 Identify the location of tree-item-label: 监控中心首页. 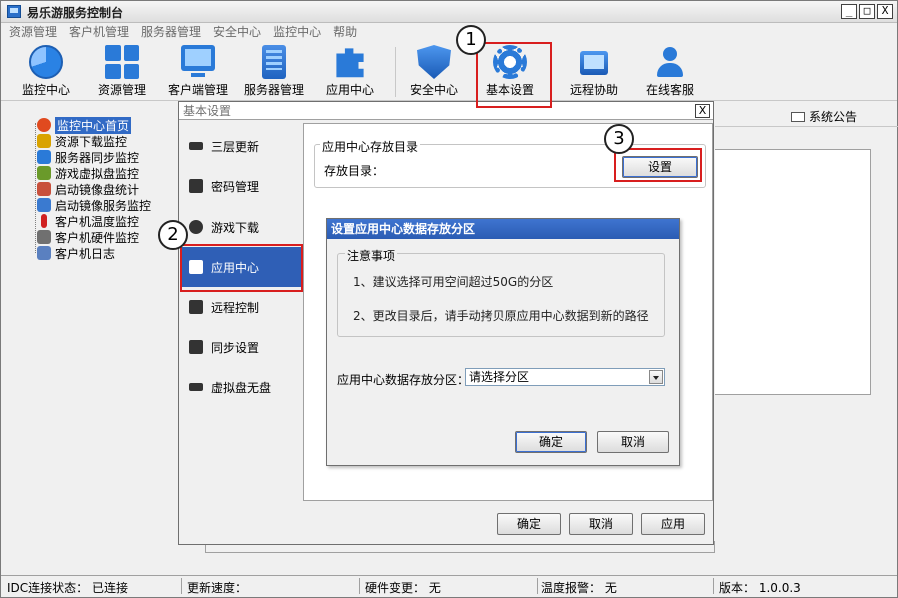
(93, 125).